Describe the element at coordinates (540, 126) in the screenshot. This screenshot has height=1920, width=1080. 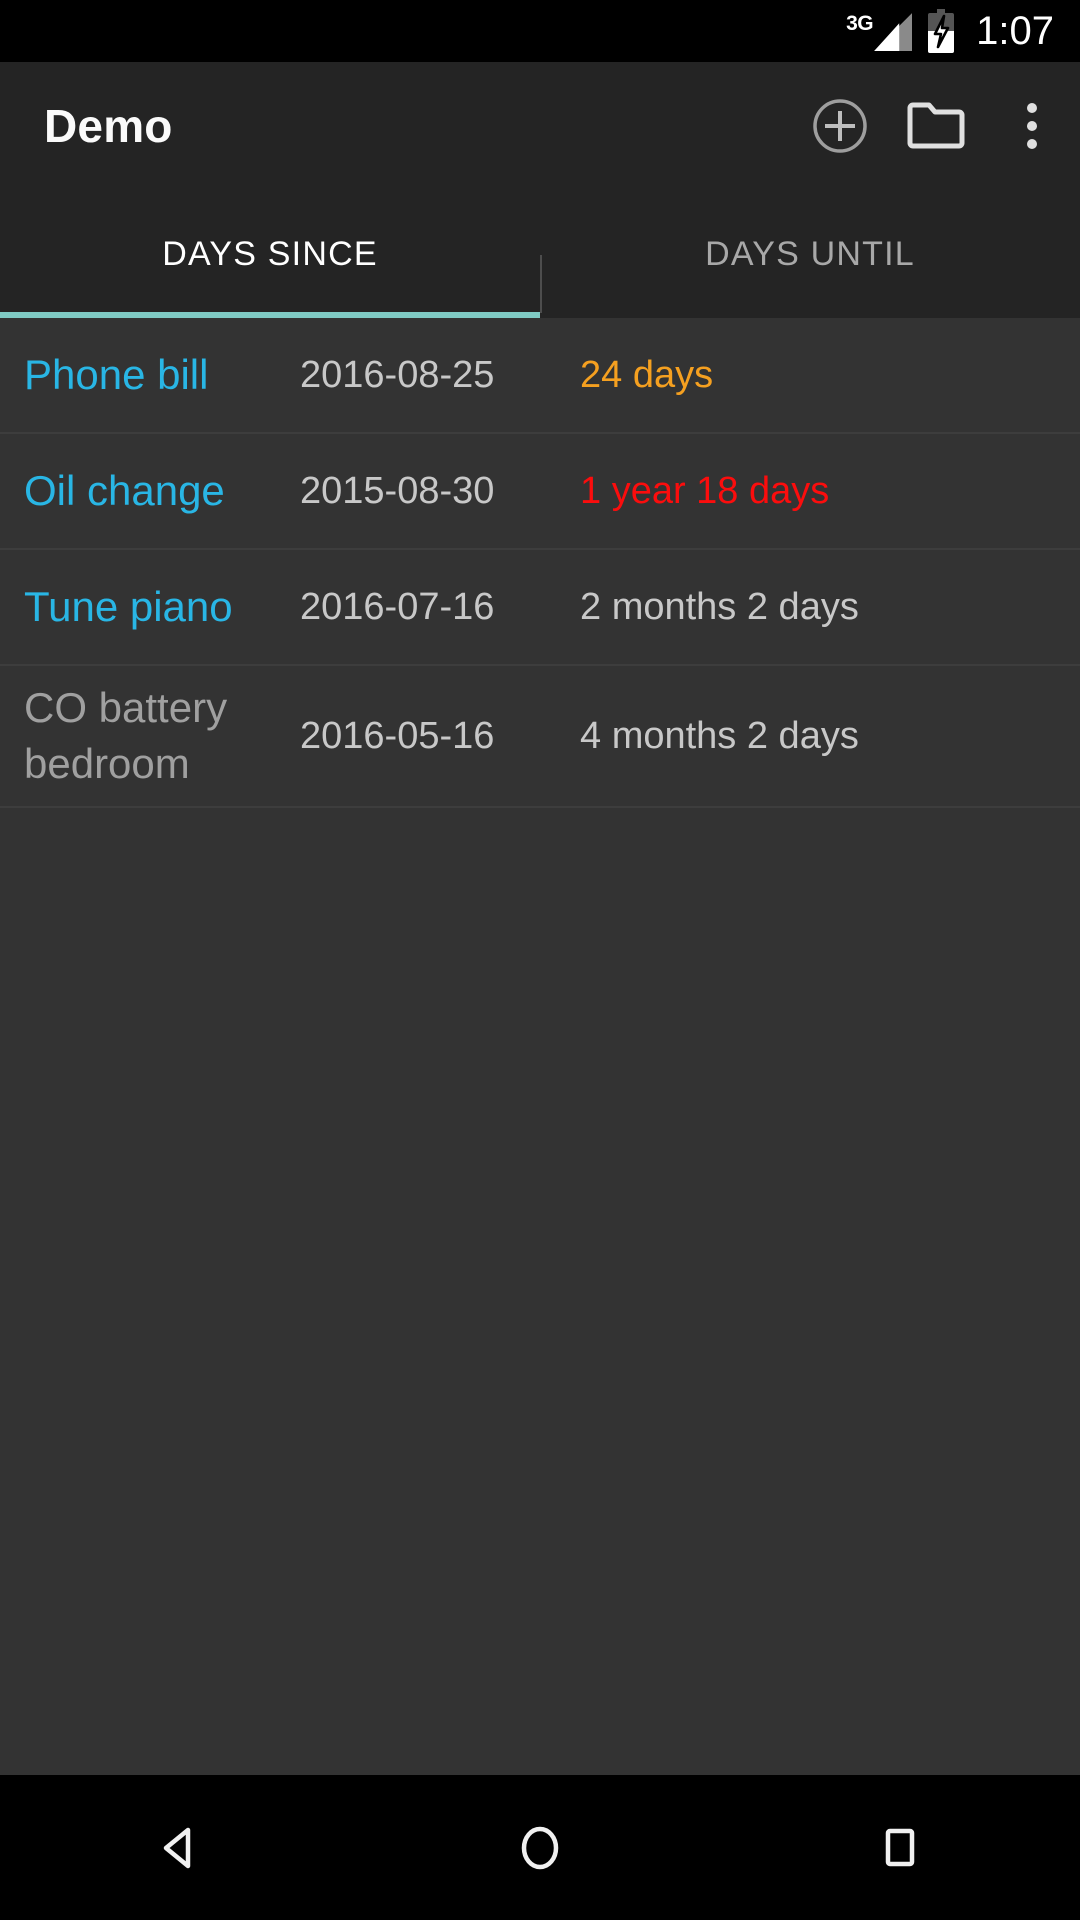
I see `app-bar: Demo` at that location.